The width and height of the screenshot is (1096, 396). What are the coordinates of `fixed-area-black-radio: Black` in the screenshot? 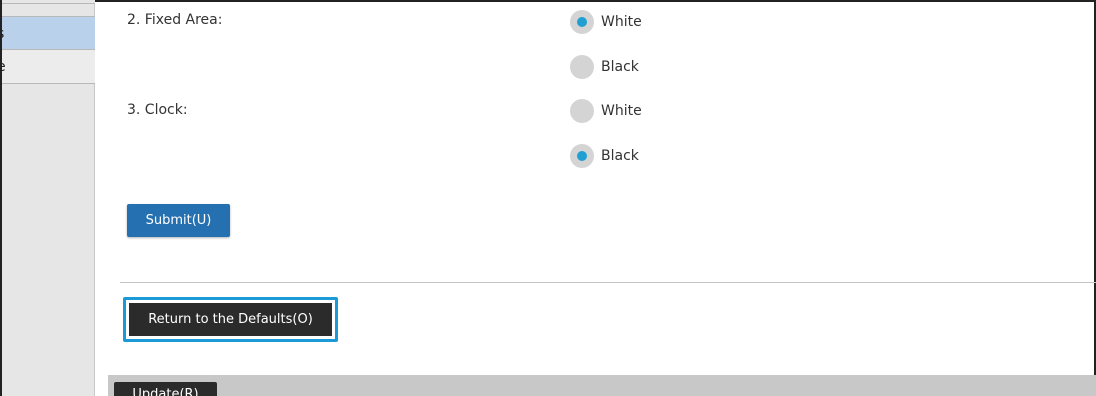 It's located at (604, 67).